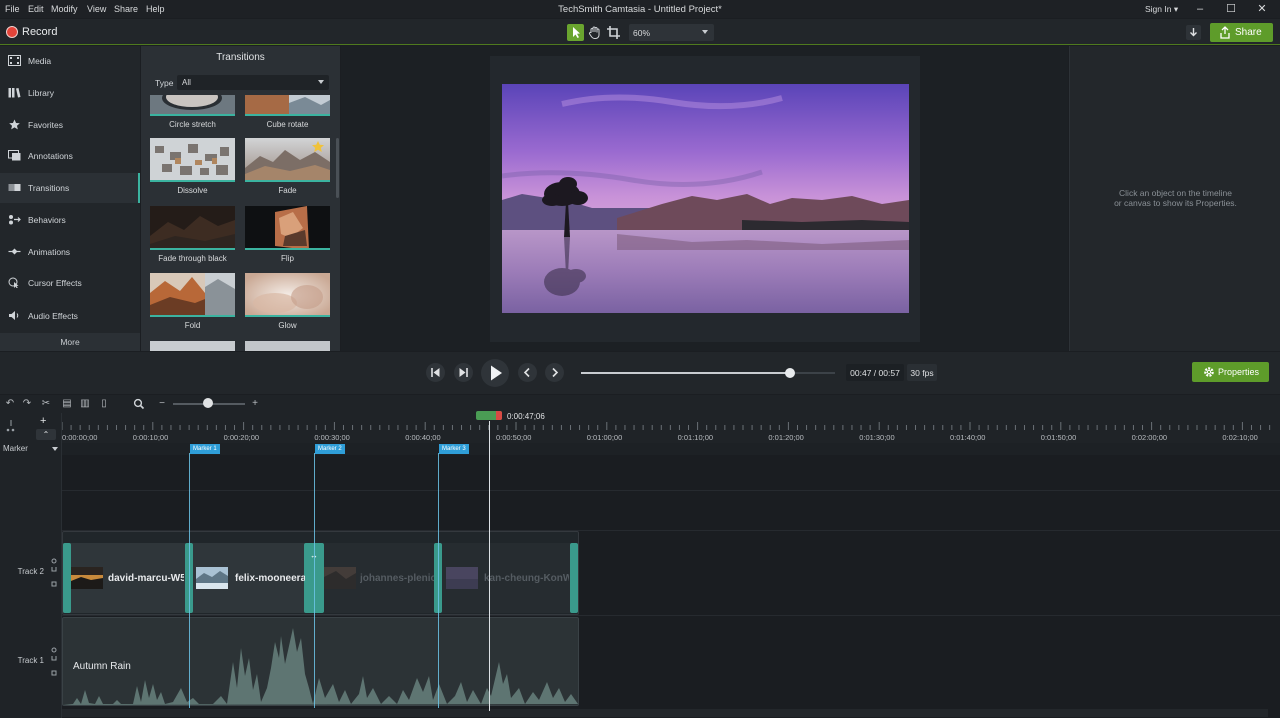  What do you see at coordinates (192, 168) in the screenshot?
I see `transition-dissolve: Dissolve` at bounding box center [192, 168].